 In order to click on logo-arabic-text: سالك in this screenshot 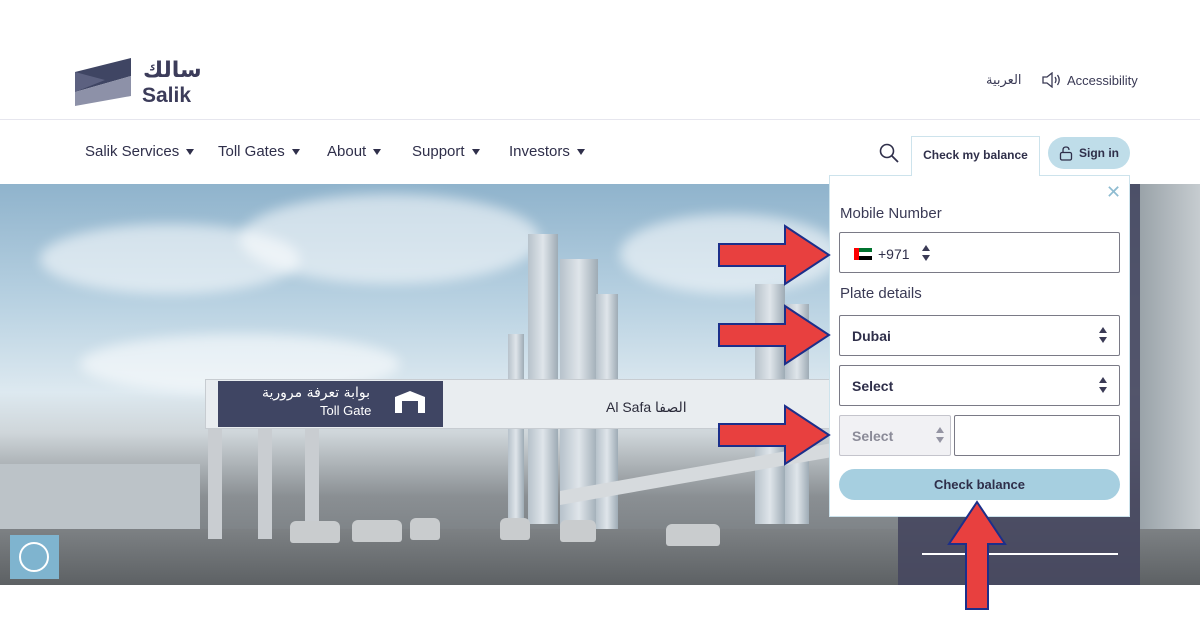, I will do `click(172, 70)`.